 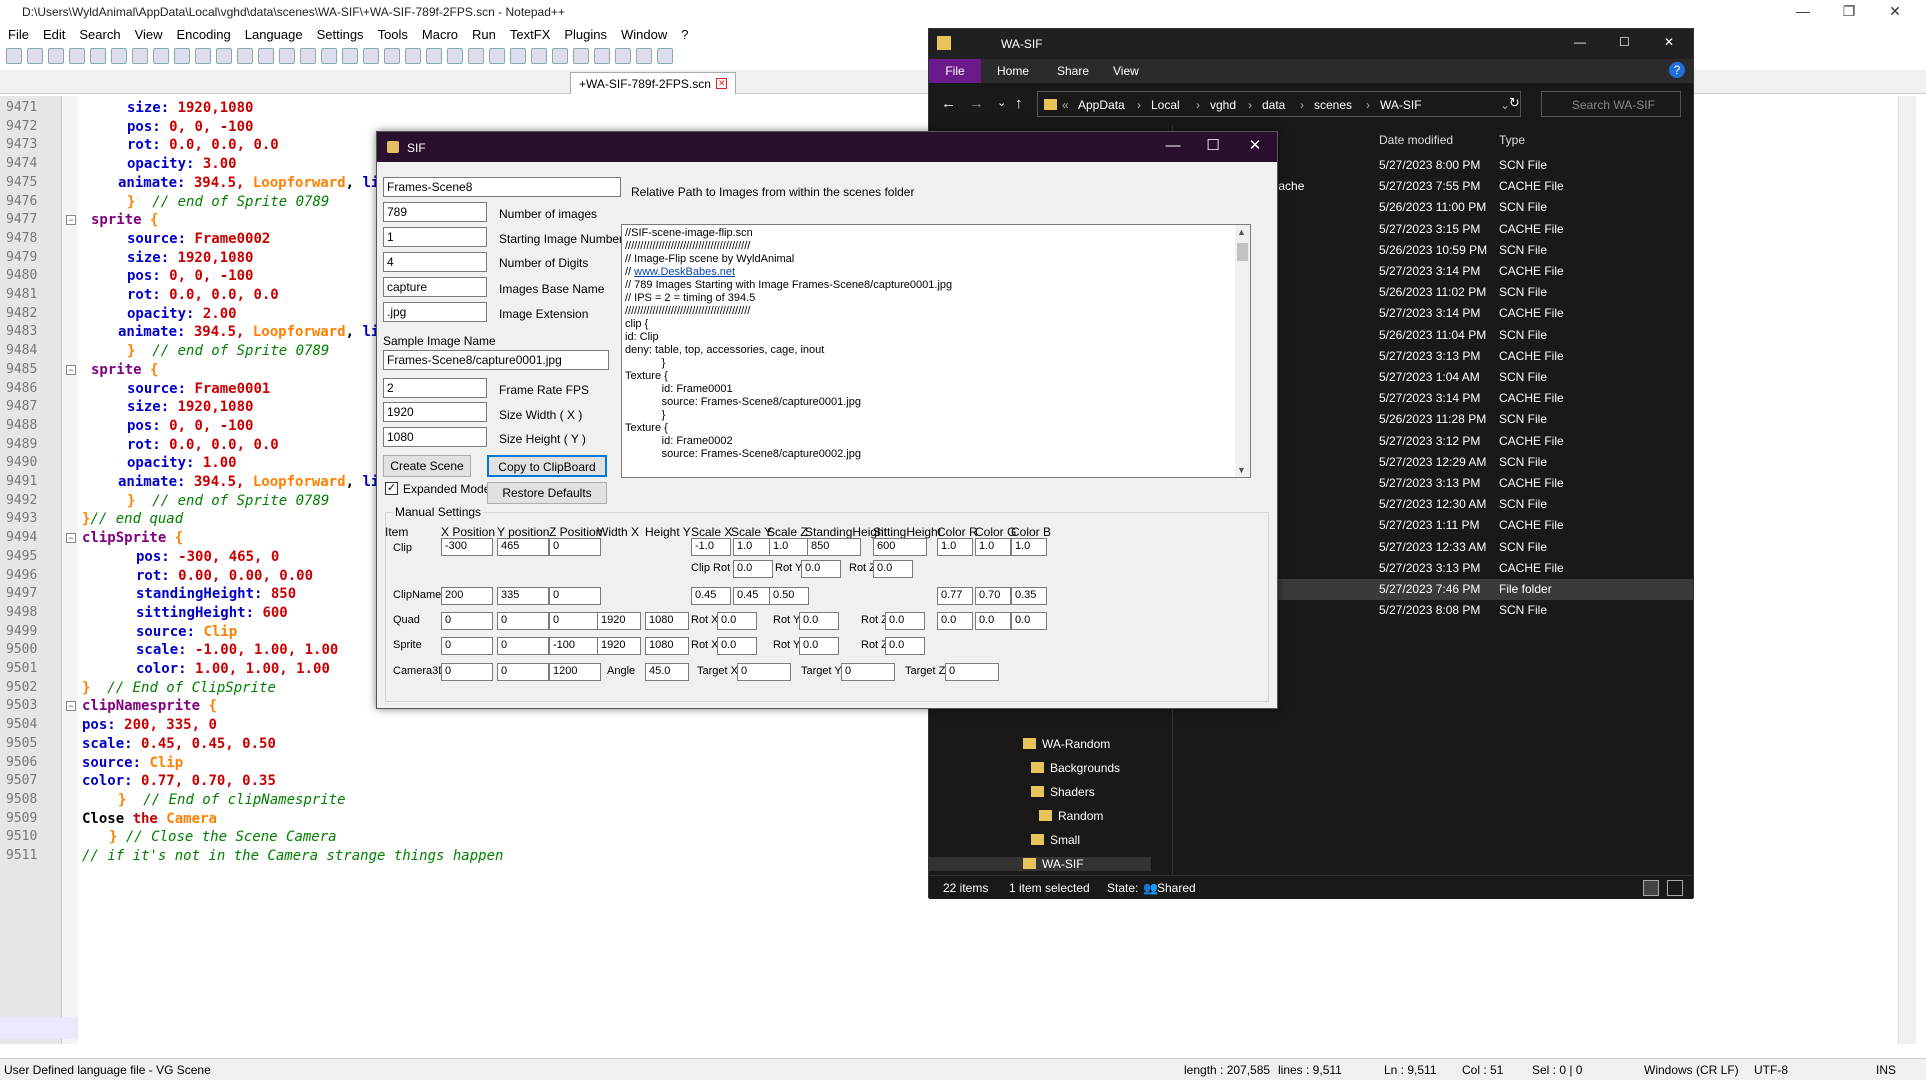 I want to click on sprite-x-input: 0, so click(x=467, y=646).